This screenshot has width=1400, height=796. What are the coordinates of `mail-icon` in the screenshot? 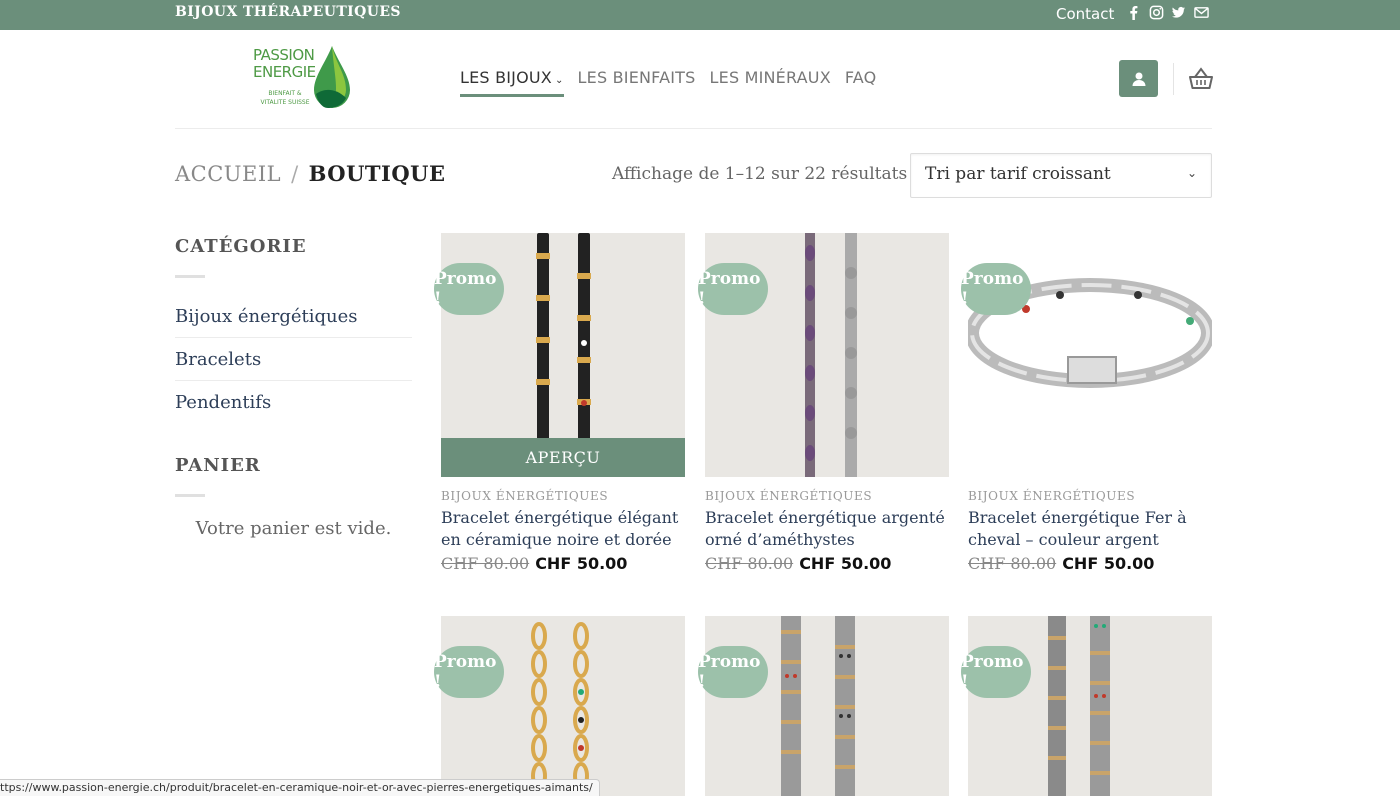 It's located at (1201, 12).